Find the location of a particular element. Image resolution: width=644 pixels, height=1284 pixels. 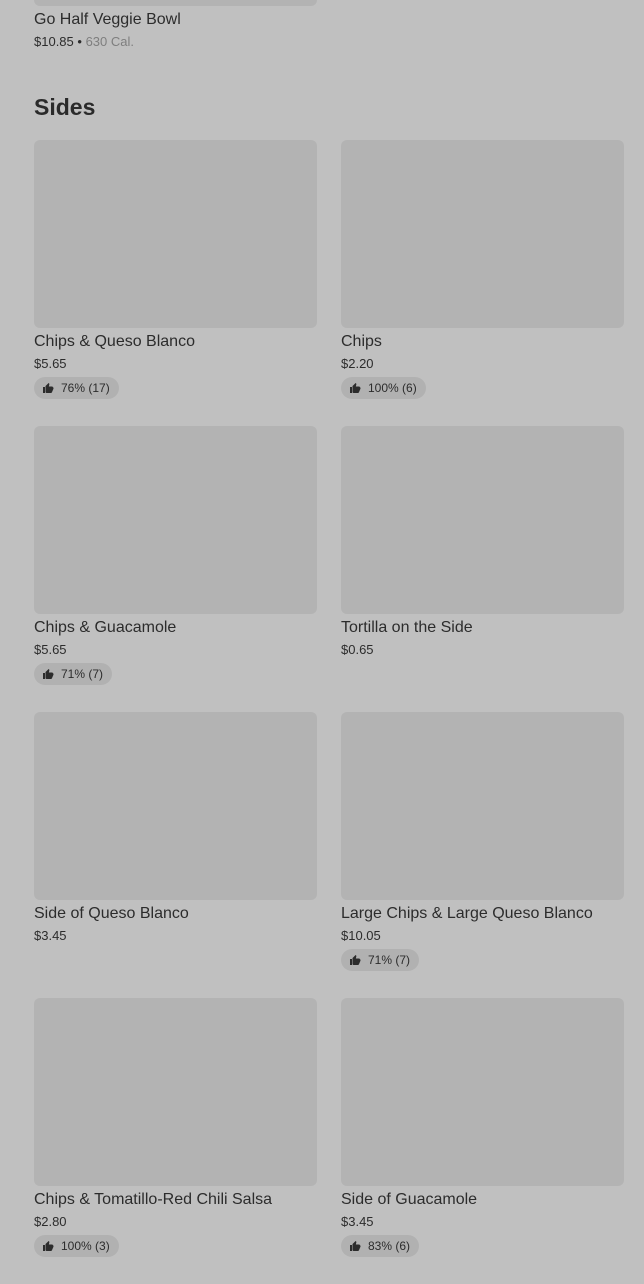

menu-item-card: Go Half Veggie Bowl $10.85 • 630 Cal. is located at coordinates (175, 25).